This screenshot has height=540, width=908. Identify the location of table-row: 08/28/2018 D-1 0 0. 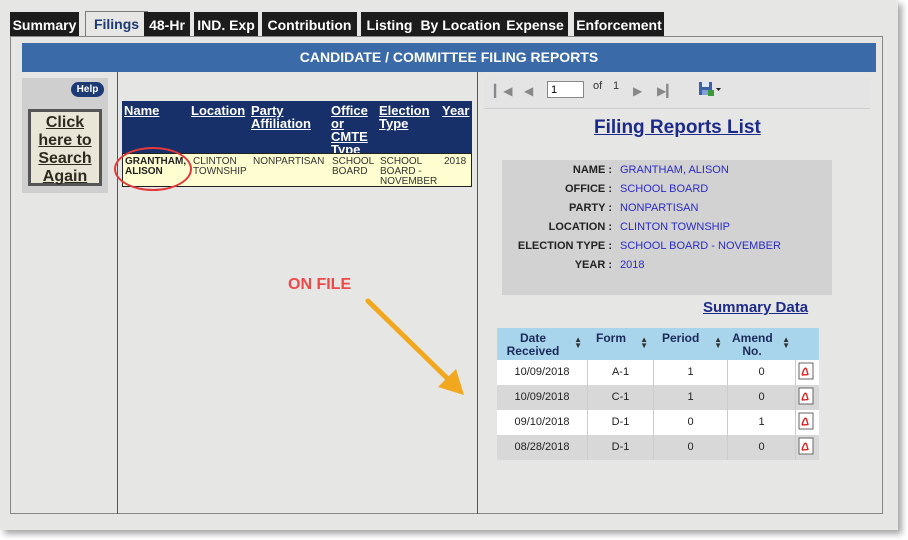
(658, 447).